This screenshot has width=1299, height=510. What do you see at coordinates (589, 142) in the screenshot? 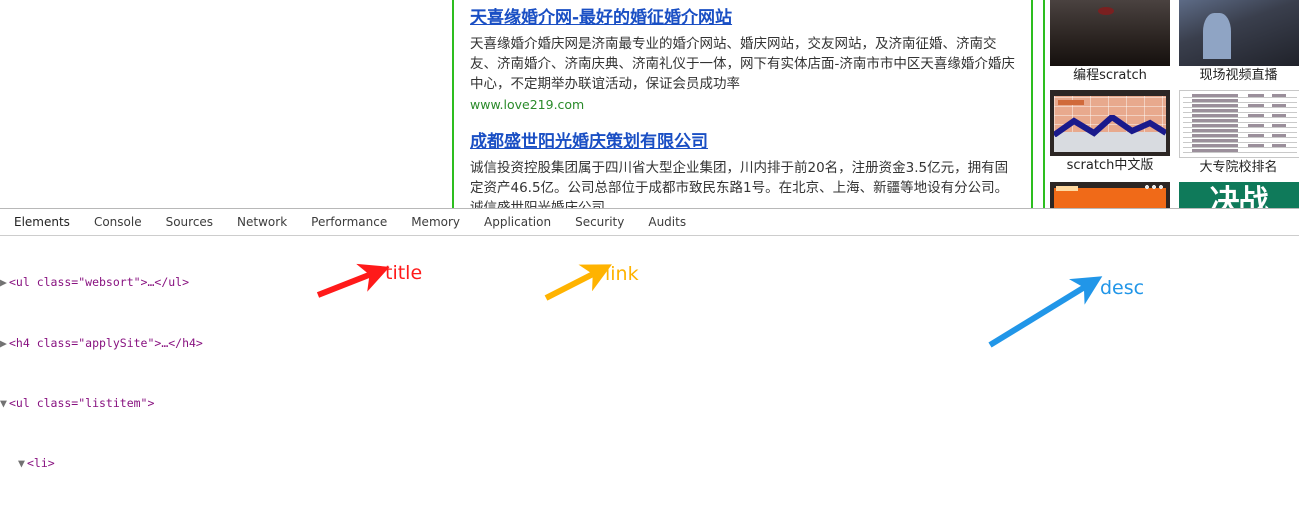
I see `result-title-link: 成都盛世阳光婚庆策划有限公司` at bounding box center [589, 142].